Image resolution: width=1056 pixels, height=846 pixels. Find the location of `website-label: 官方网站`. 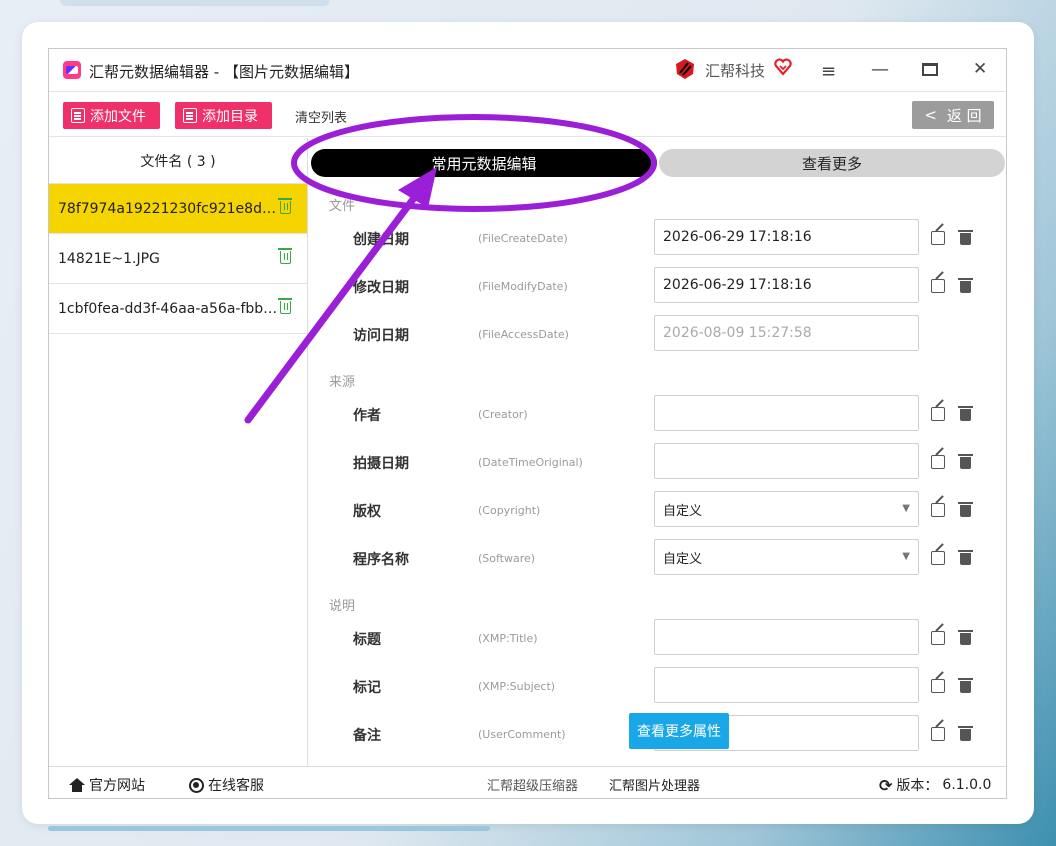

website-label: 官方网站 is located at coordinates (117, 786).